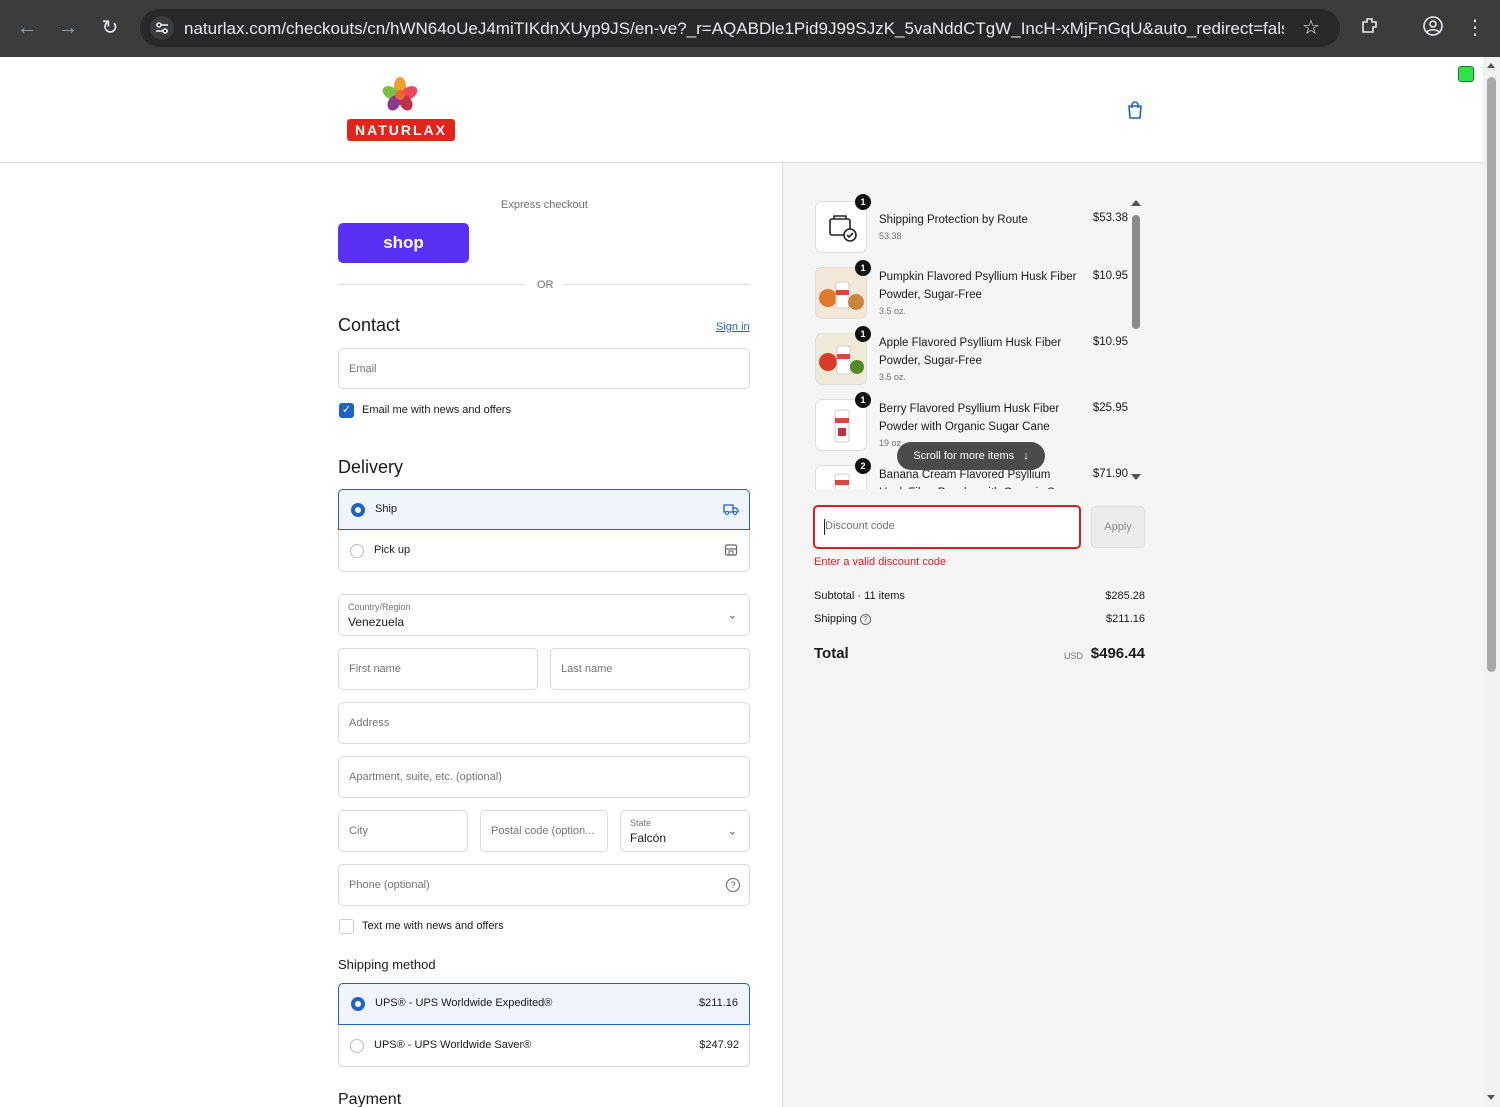  Describe the element at coordinates (370, 1099) in the screenshot. I see `payment-title: Payment` at that location.